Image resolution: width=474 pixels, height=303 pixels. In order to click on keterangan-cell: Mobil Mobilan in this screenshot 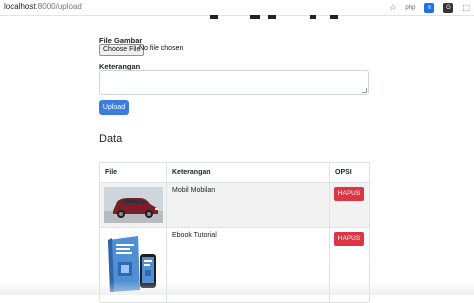, I will do `click(248, 205)`.